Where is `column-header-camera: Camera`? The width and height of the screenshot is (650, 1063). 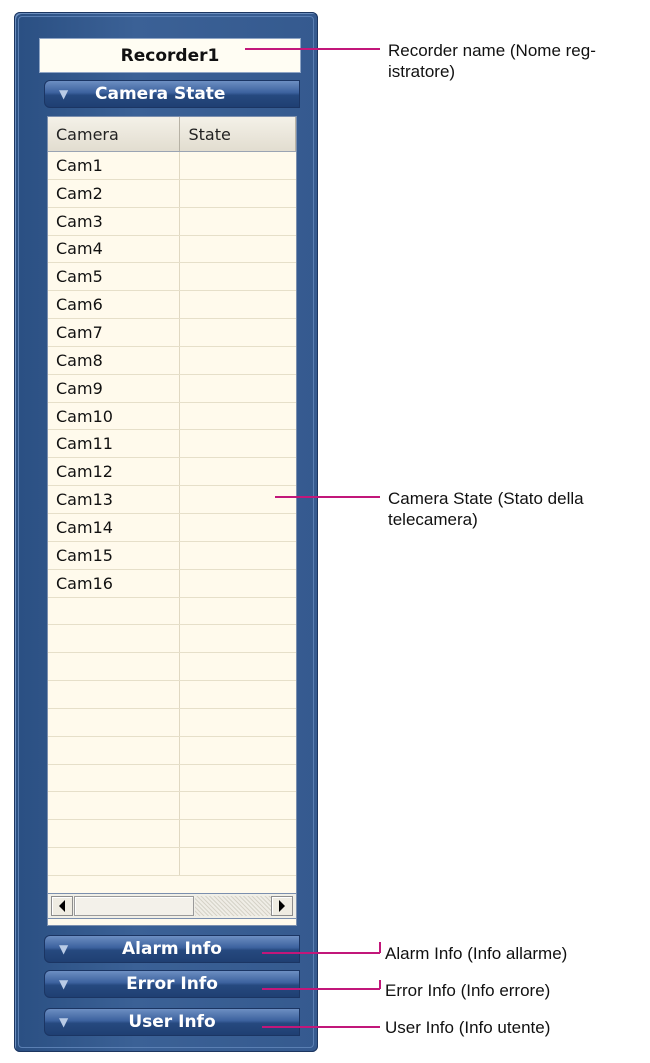 column-header-camera: Camera is located at coordinates (114, 134).